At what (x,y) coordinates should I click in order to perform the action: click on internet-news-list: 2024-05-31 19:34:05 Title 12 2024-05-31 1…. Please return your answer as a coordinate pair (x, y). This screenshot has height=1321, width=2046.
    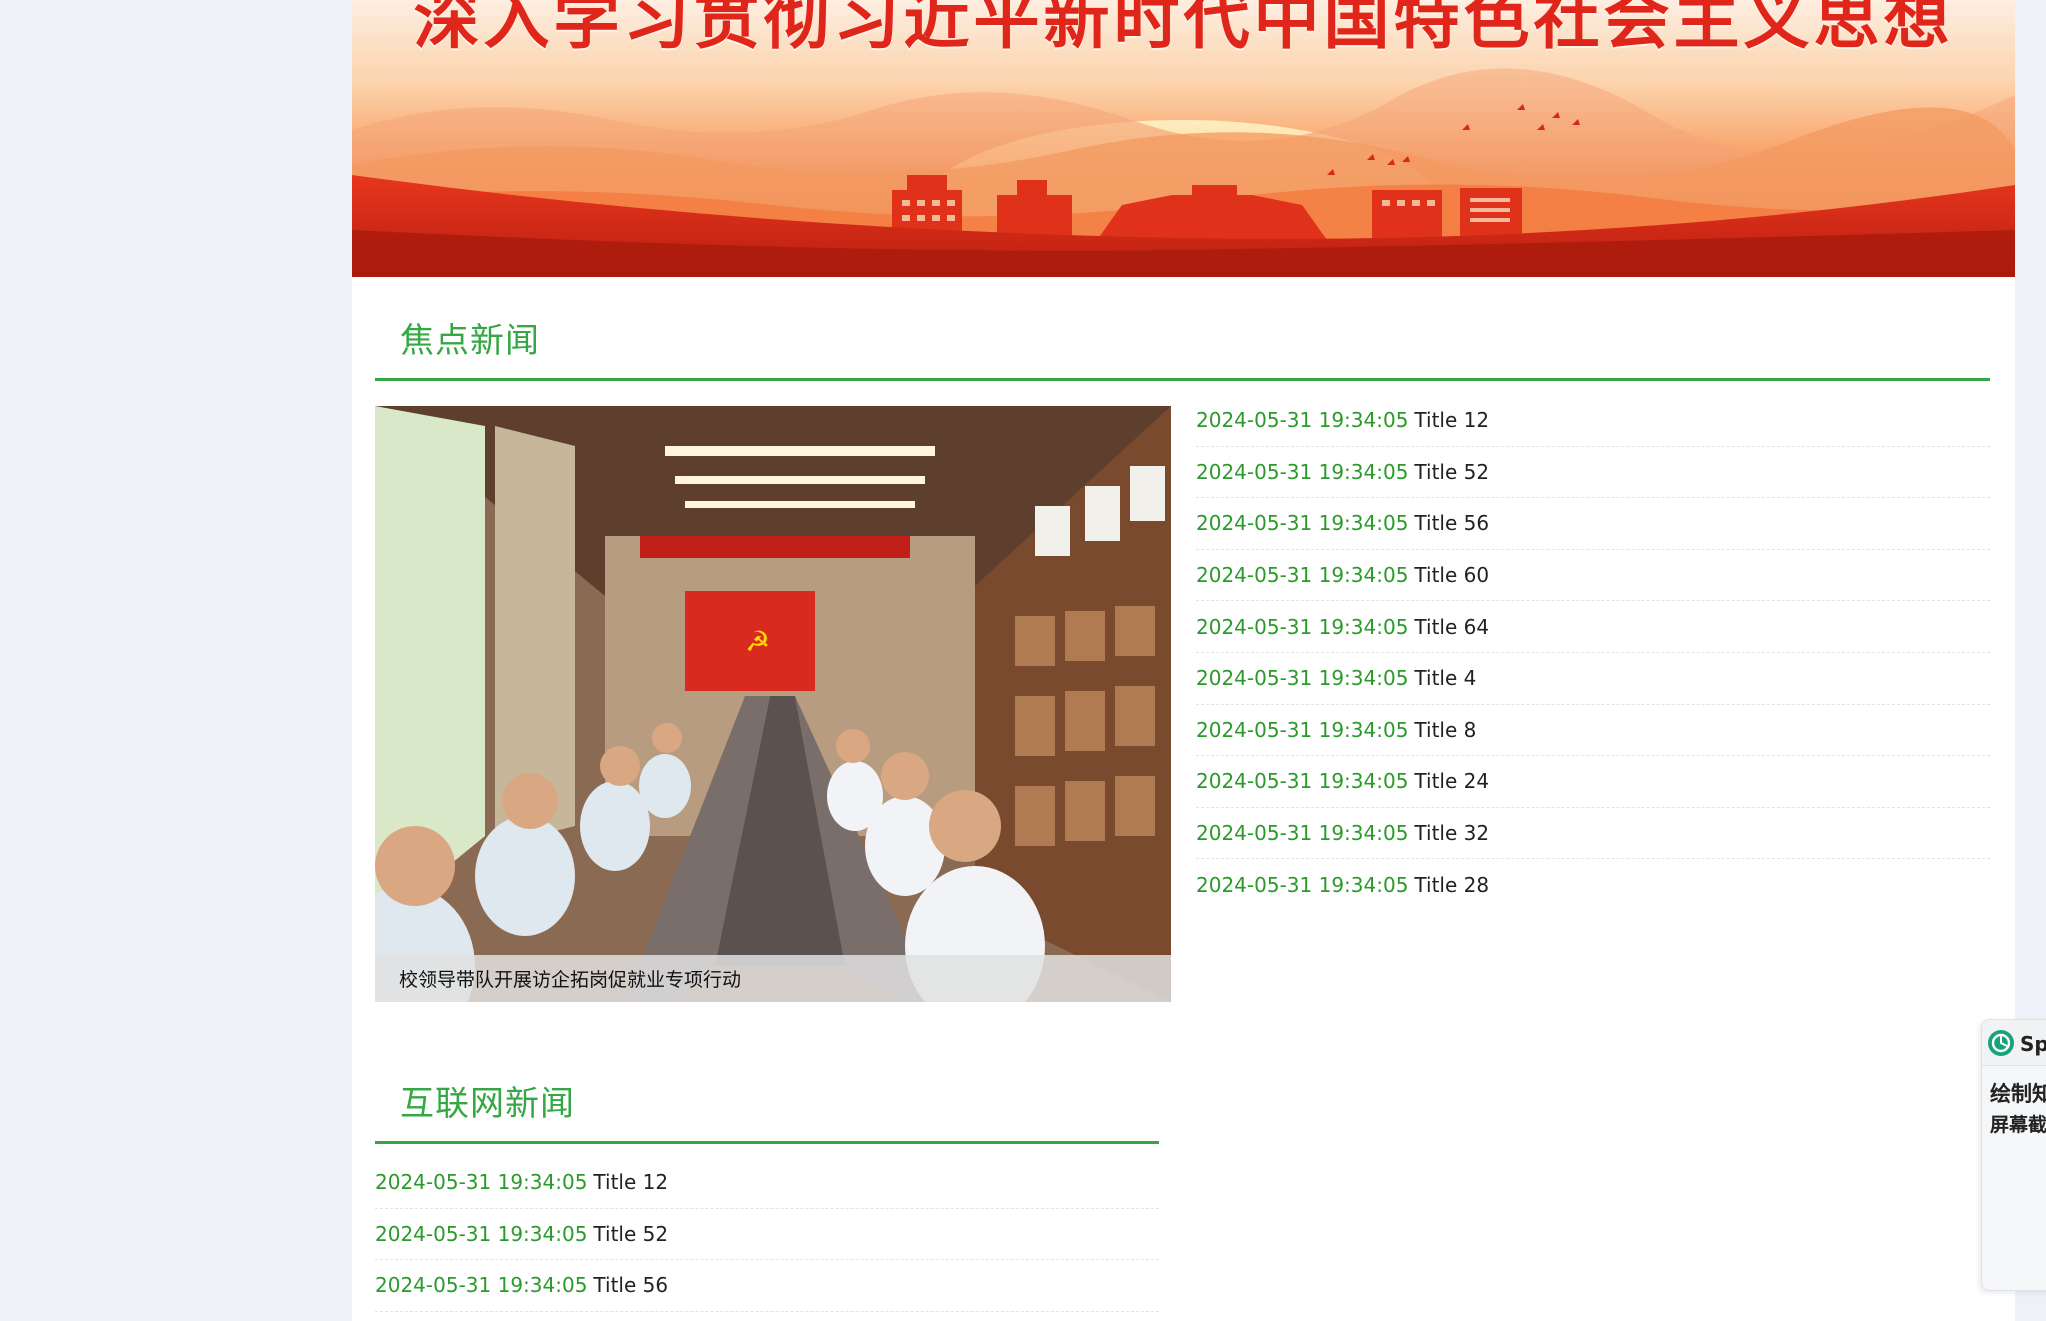
    Looking at the image, I should click on (767, 1234).